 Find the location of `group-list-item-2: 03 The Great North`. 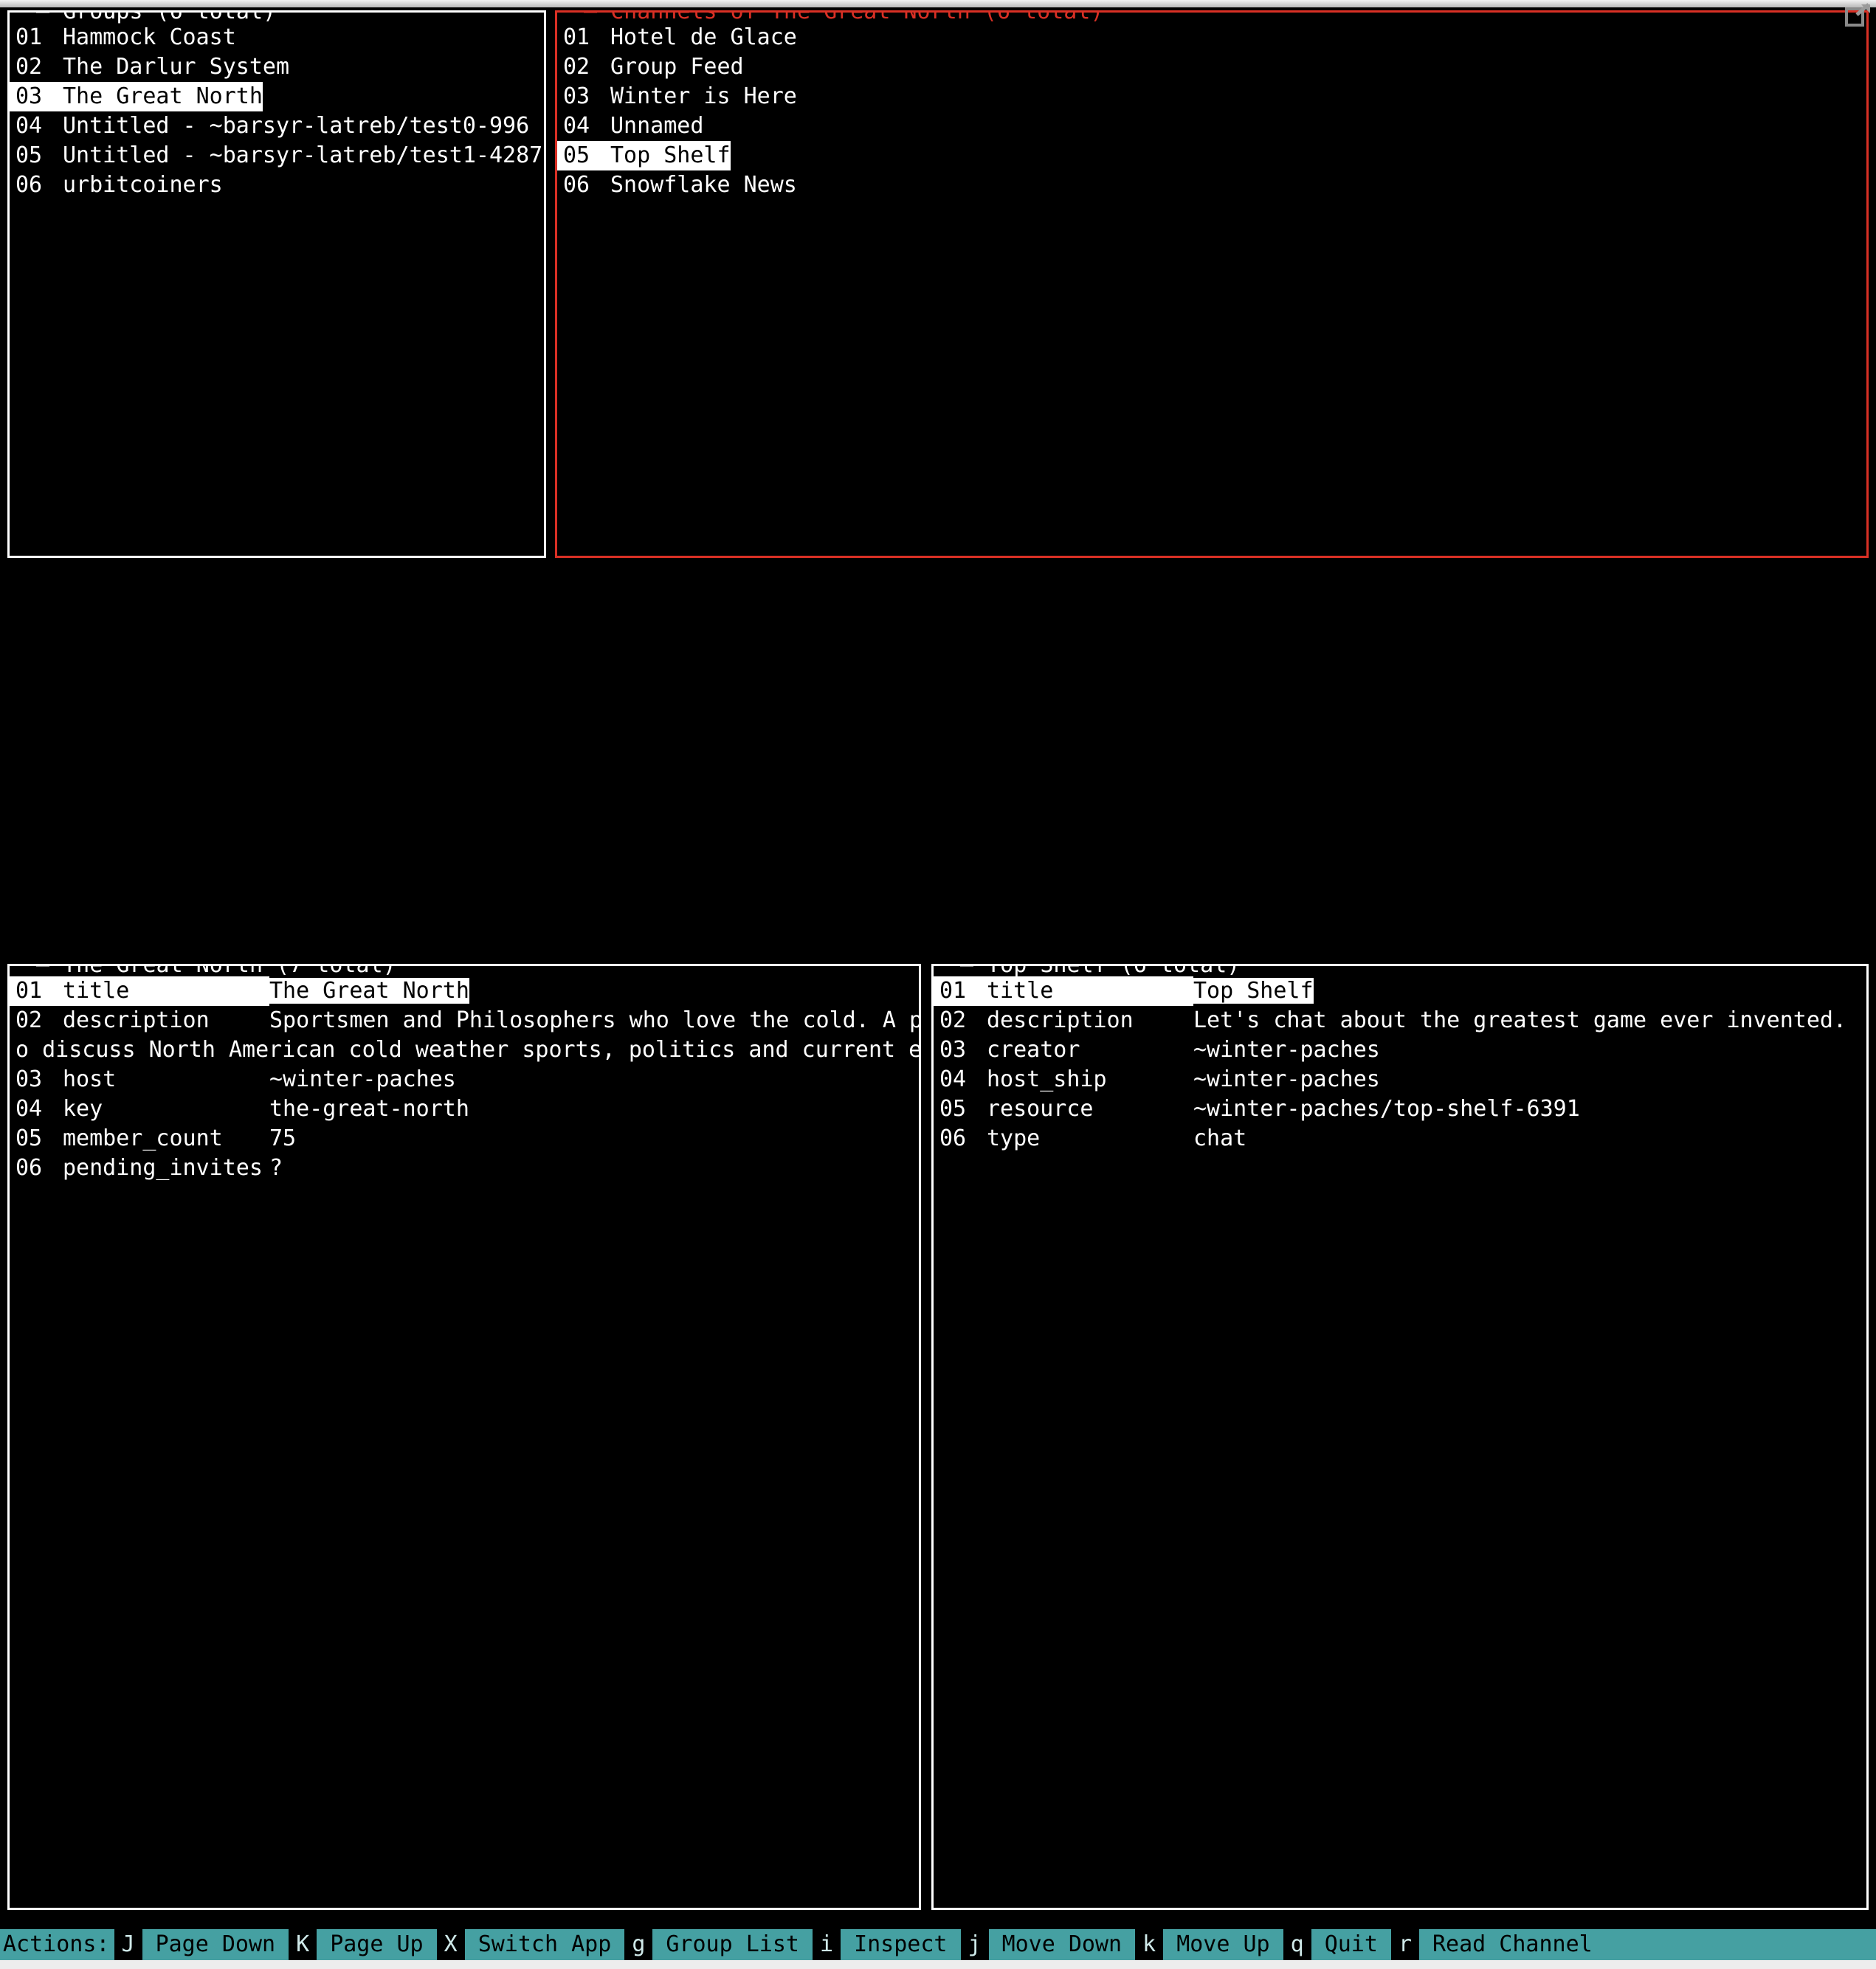

group-list-item-2: 03 The Great North is located at coordinates (277, 96).